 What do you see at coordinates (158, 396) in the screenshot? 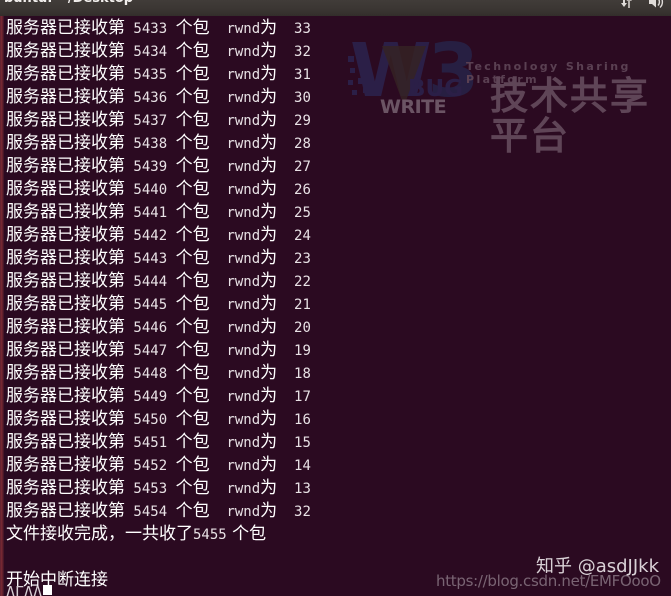
I see `terminal-line-packet: 服务器已接收第 5449 个包 rwnd为 17` at bounding box center [158, 396].